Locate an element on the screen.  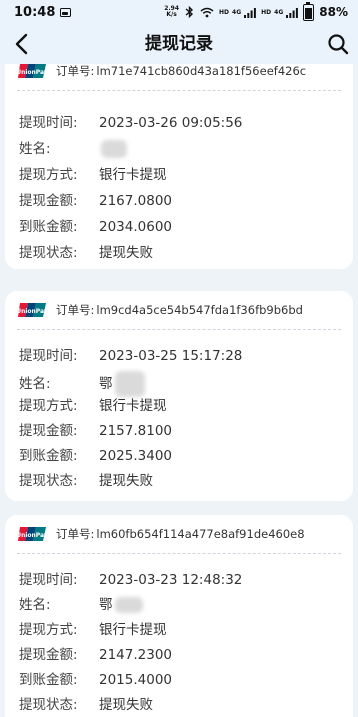
hd-label-2: HD is located at coordinates (266, 12).